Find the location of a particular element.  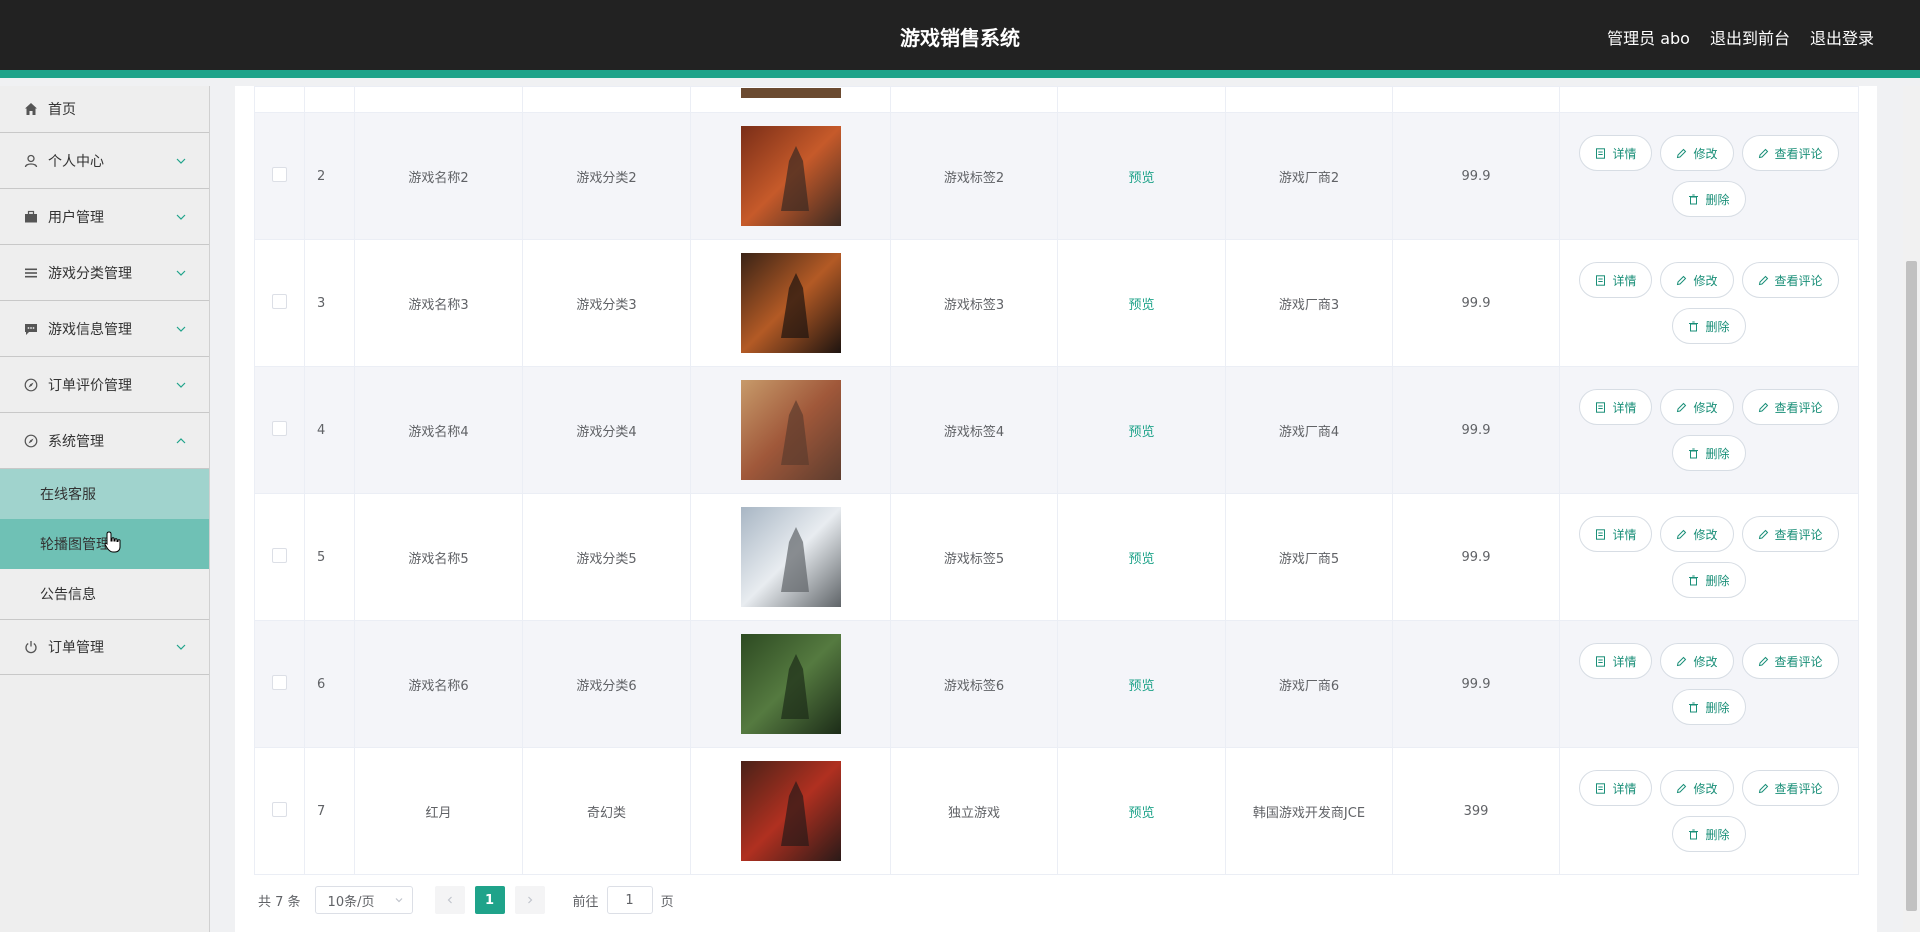

button-label: 修改 is located at coordinates (1705, 280).